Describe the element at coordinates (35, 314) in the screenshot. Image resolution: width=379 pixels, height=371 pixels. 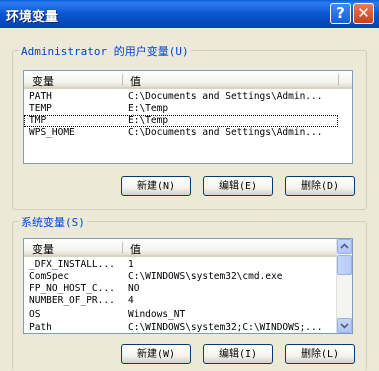
I see `variable-name: OS` at that location.